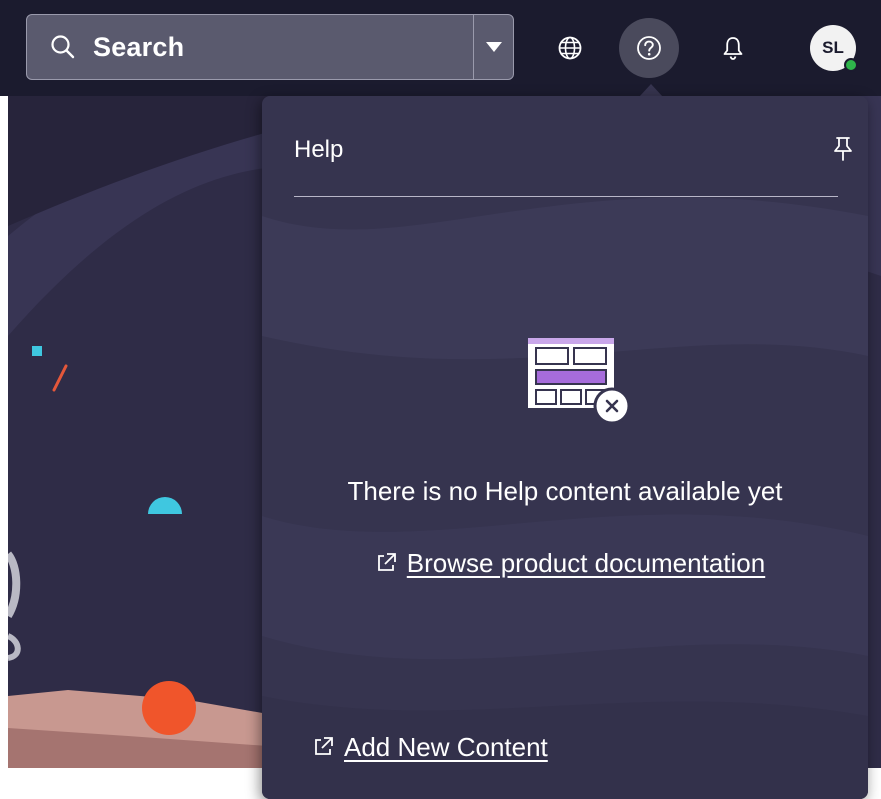 The width and height of the screenshot is (881, 799). Describe the element at coordinates (446, 747) in the screenshot. I see `add-new-content-label: Add New Content` at that location.